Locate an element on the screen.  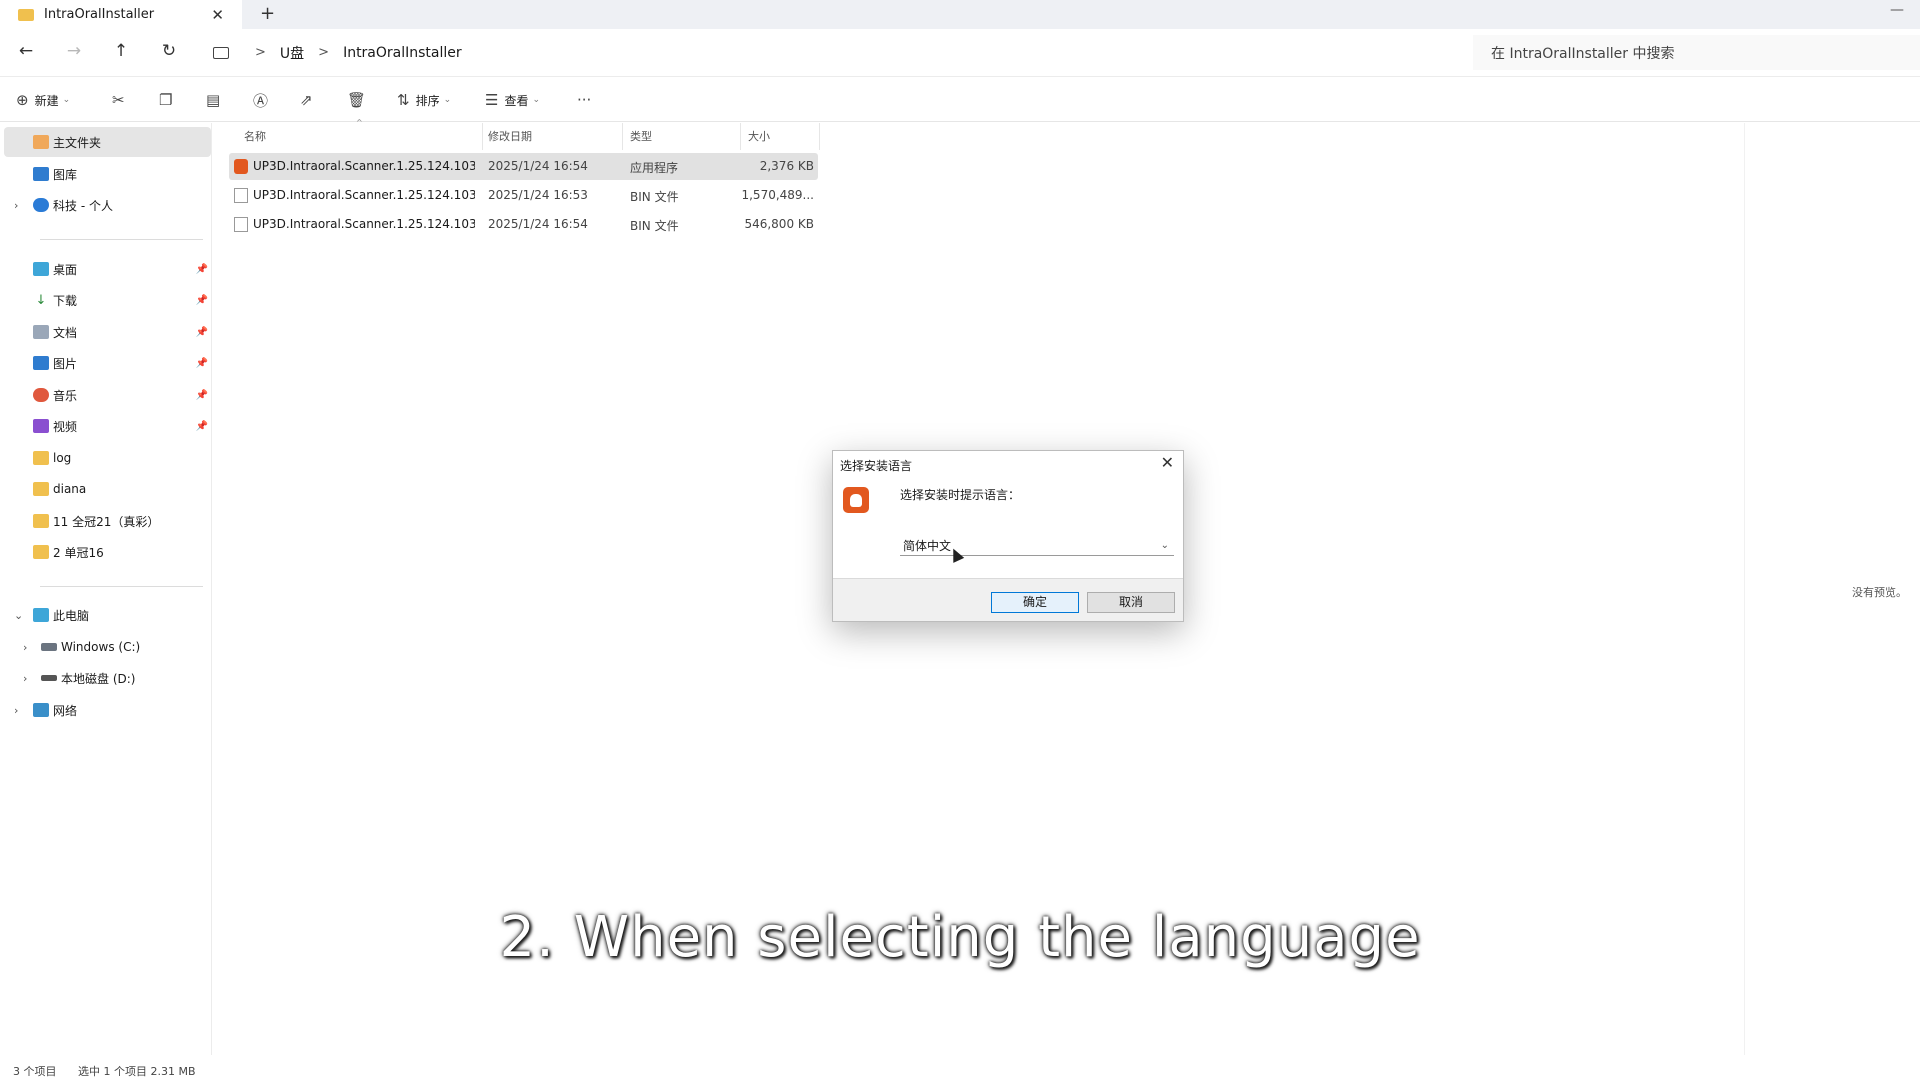
sidebar-item-drive-d: › 本地磁盘 (D:) is located at coordinates (107, 678).